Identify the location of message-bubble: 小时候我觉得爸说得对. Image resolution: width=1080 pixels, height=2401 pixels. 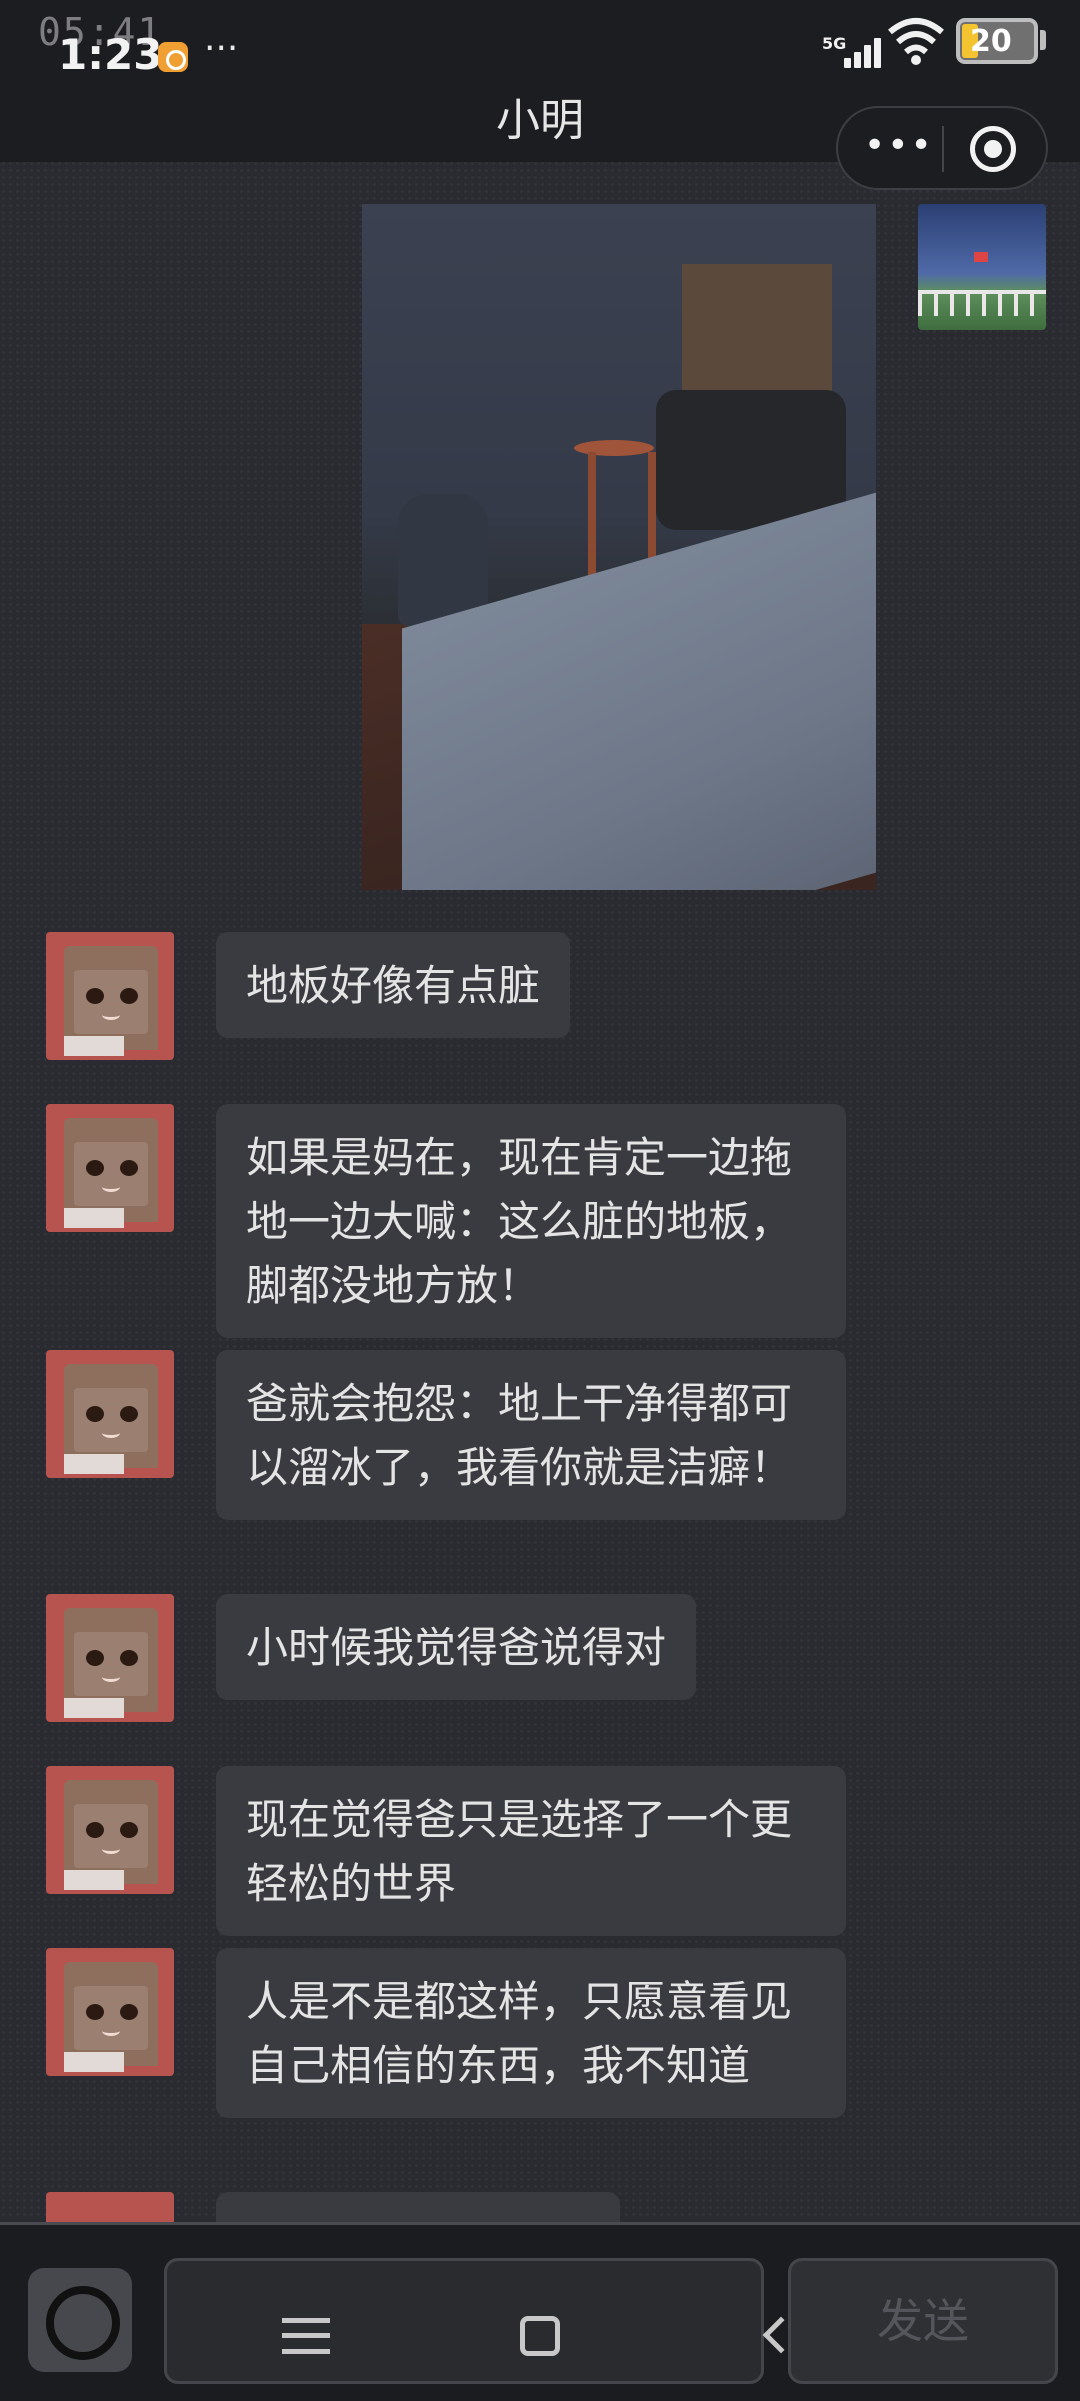
(456, 1647).